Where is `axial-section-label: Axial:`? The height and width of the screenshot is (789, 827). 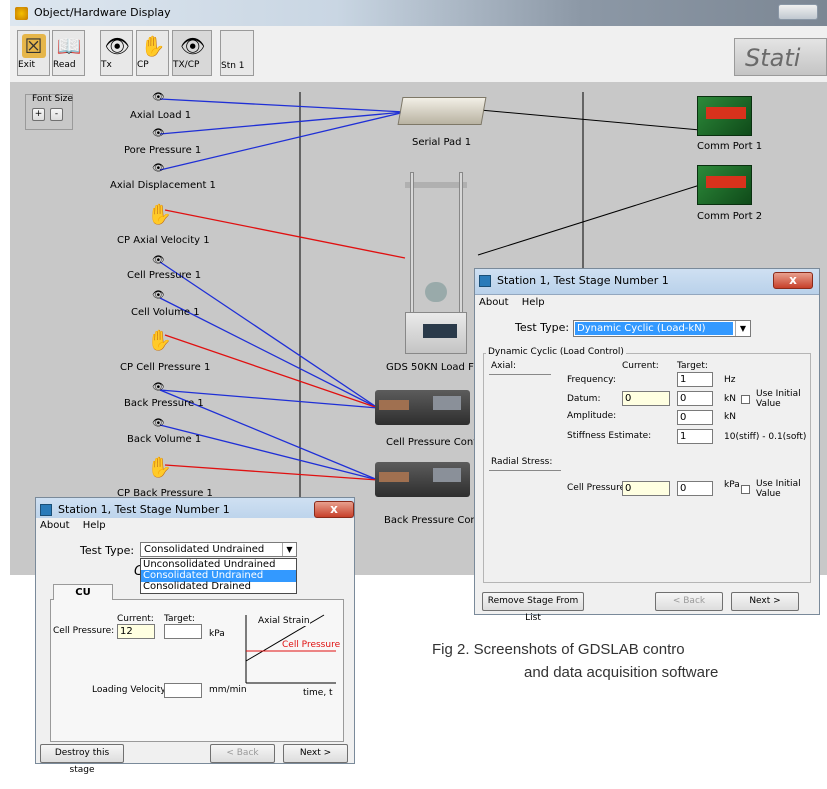
axial-section-label: Axial: is located at coordinates (504, 366).